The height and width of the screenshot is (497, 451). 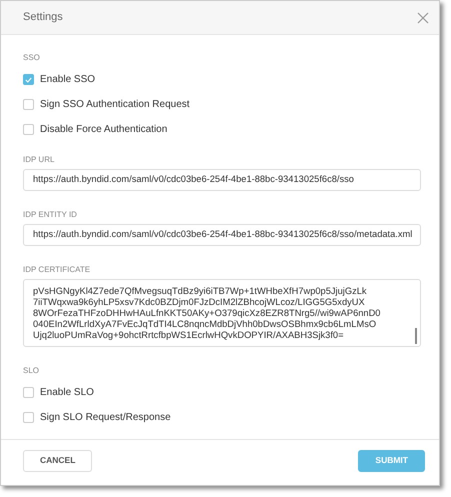 What do you see at coordinates (39, 160) in the screenshot?
I see `section-label: IDP URL` at bounding box center [39, 160].